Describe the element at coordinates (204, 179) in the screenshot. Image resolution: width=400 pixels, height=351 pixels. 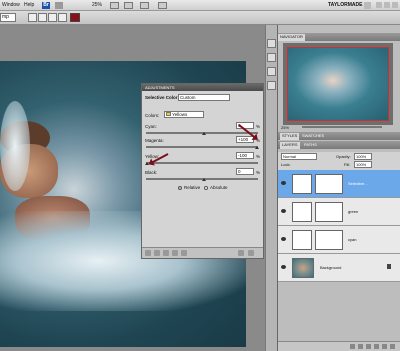
I see `black-thumb` at that location.